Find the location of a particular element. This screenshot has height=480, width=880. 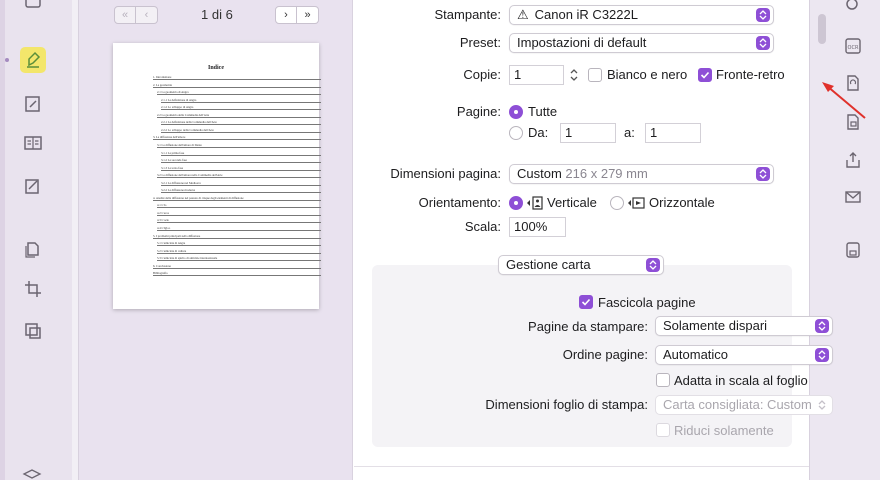

pages-to-label: a: is located at coordinates (629, 132).